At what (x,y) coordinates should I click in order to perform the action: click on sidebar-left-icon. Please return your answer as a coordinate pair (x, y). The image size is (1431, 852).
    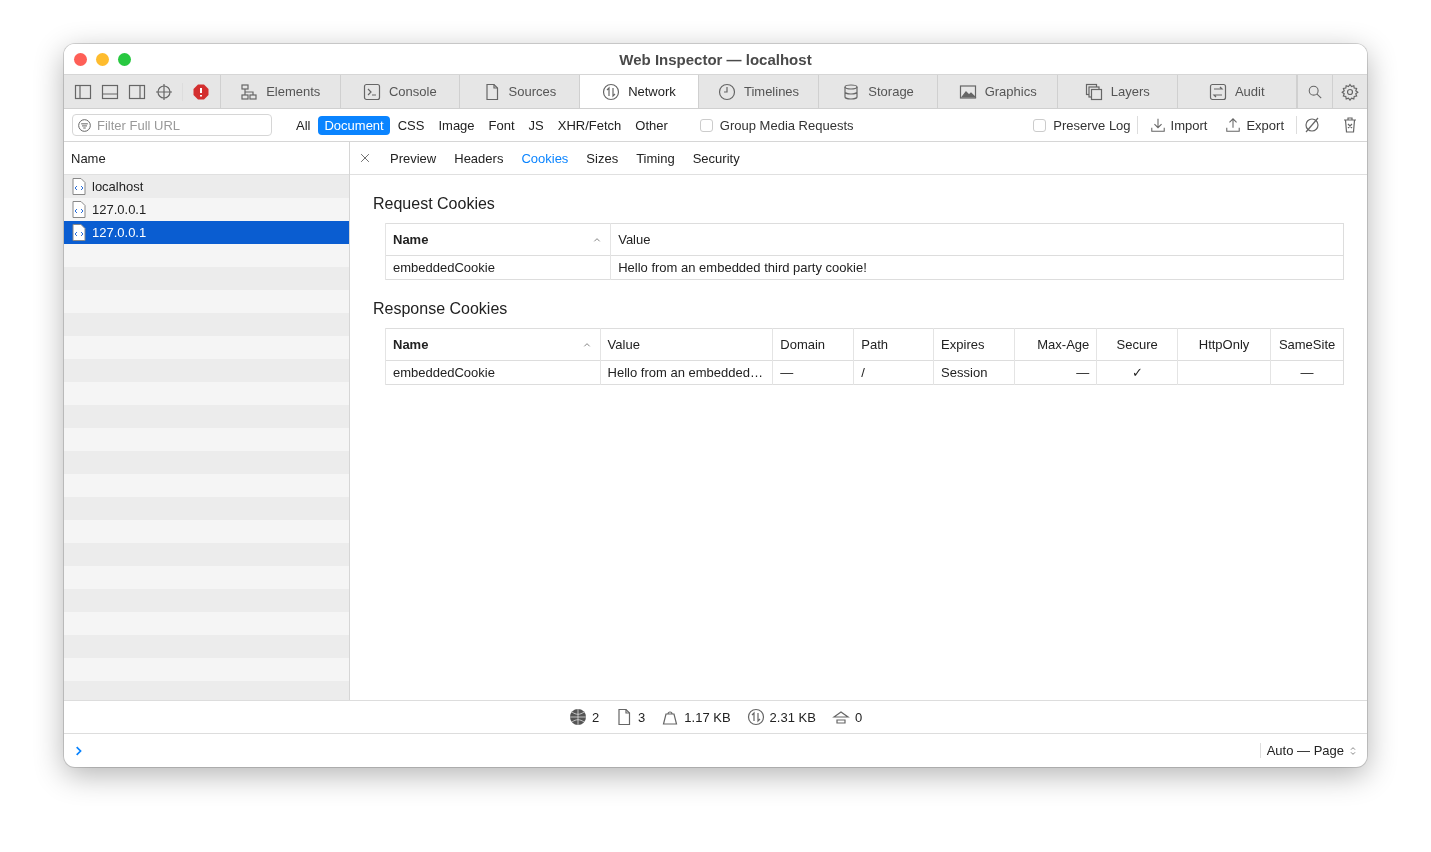
    Looking at the image, I should click on (83, 91).